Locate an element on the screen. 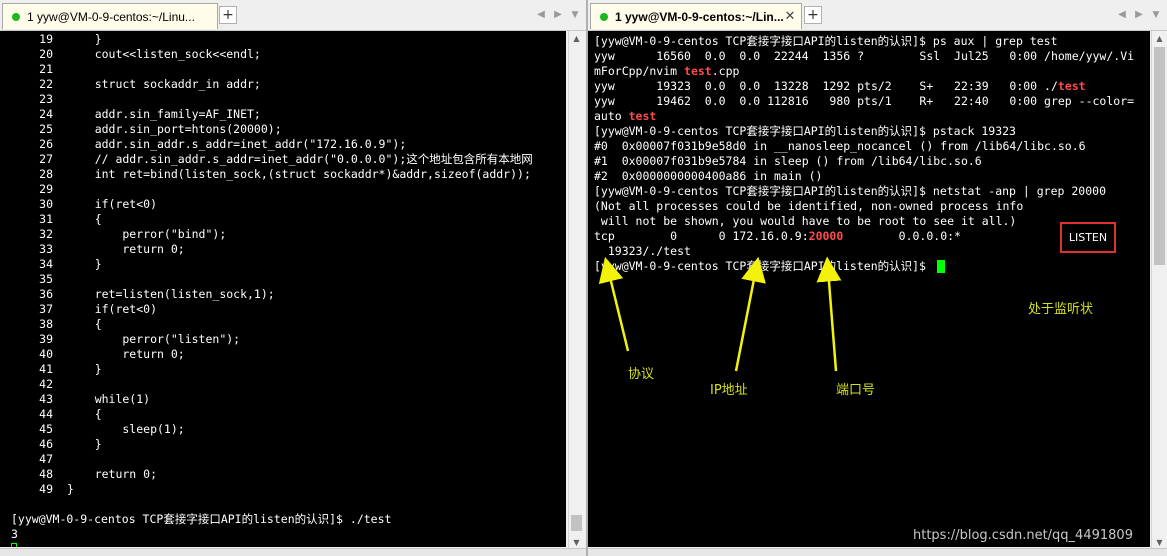  right-session-tab: 1 yyw@VM-0-9-centos:~/Lin... ✕ is located at coordinates (696, 16).